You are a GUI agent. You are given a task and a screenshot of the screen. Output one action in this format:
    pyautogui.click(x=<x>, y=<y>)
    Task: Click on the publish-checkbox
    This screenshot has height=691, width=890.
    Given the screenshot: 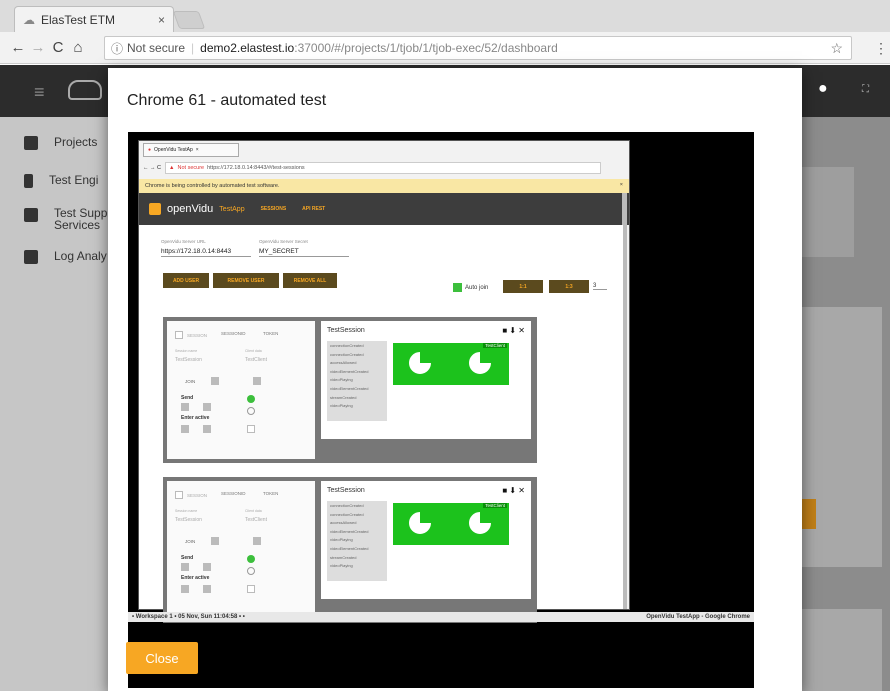 What is the action you would take?
    pyautogui.click(x=257, y=541)
    